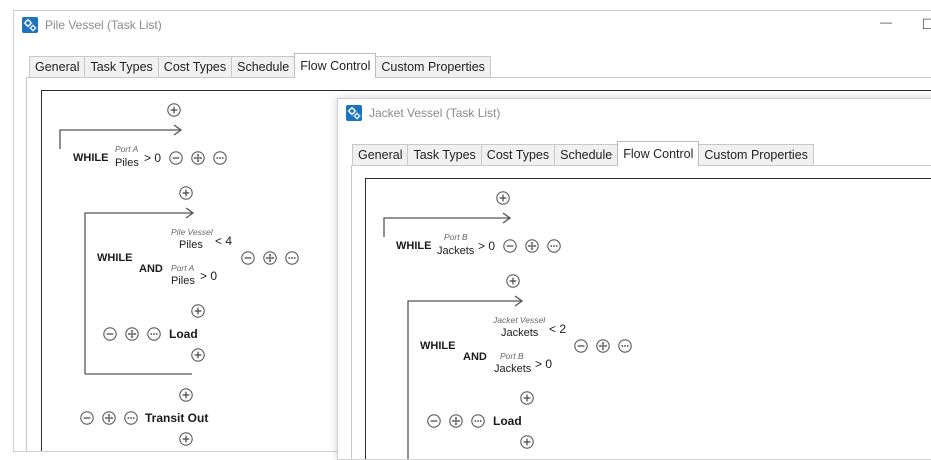  I want to click on task-label: Transit Out, so click(176, 418).